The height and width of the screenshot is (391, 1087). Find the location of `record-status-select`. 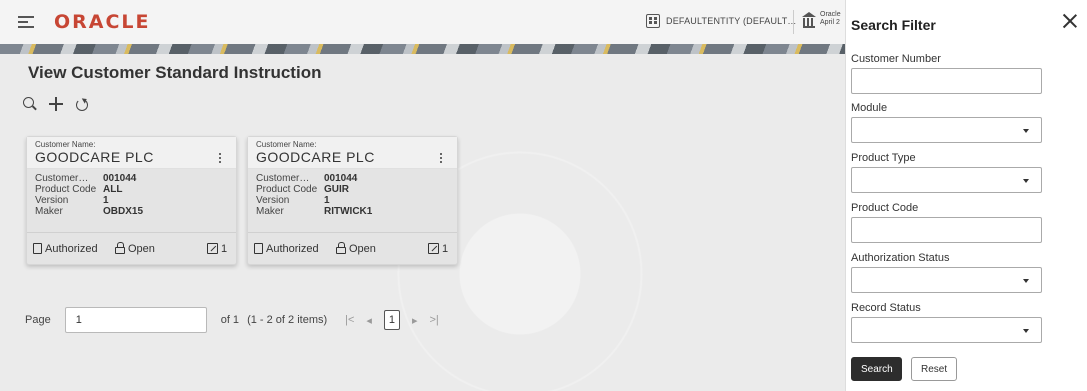

record-status-select is located at coordinates (946, 330).